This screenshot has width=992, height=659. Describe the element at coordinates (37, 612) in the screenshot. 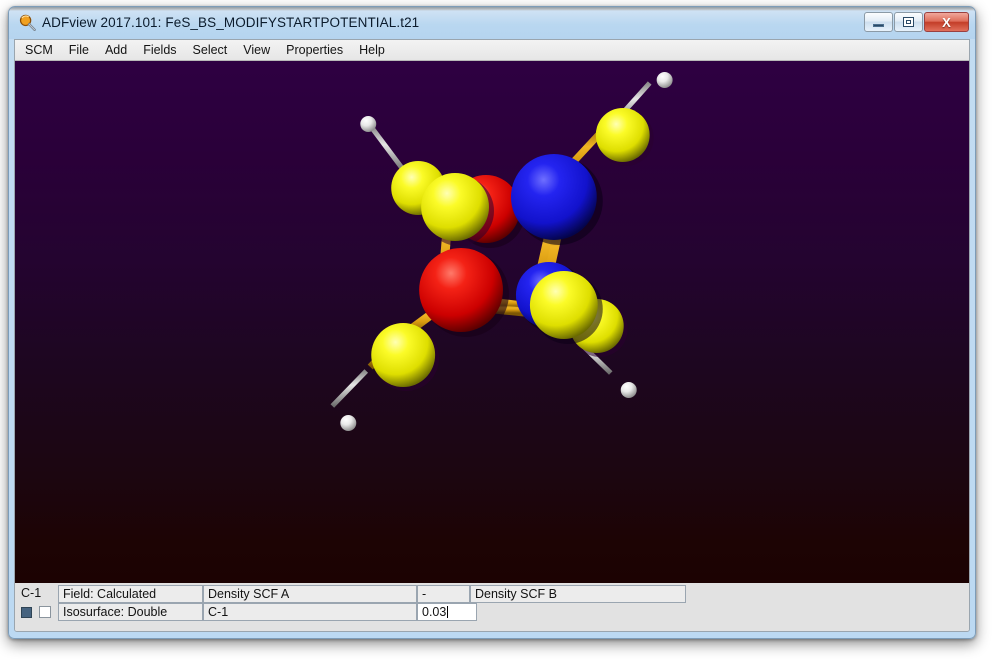

I see `isosurface-toggles` at that location.